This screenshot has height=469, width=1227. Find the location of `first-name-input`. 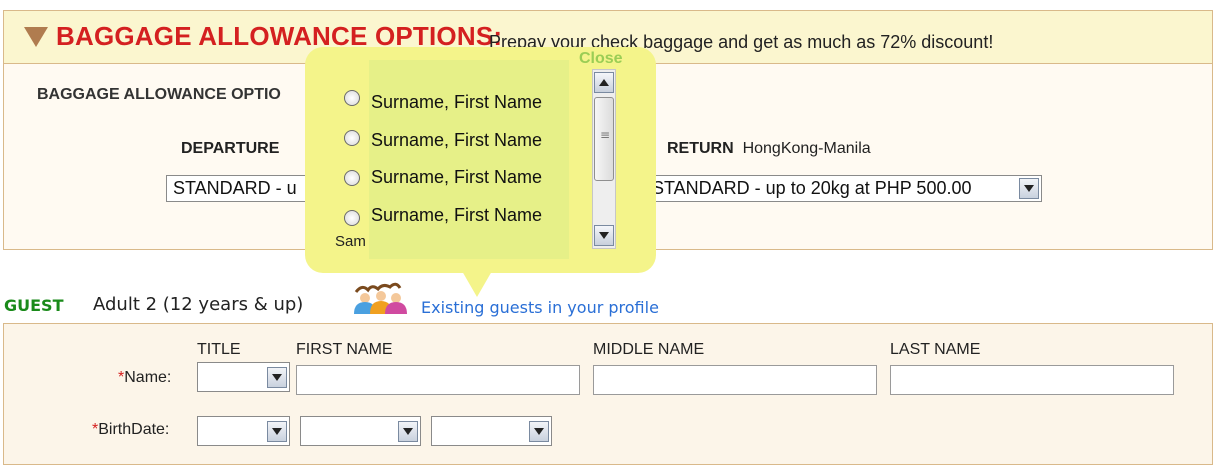

first-name-input is located at coordinates (438, 380).